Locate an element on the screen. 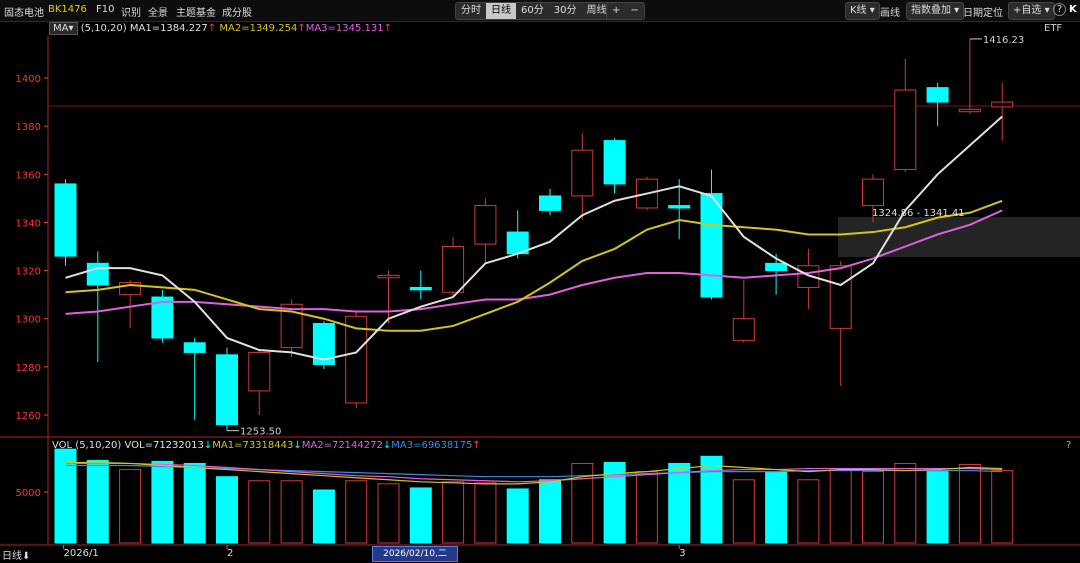 The width and height of the screenshot is (1080, 563). price-tick-label: 1280 is located at coordinates (28, 368).